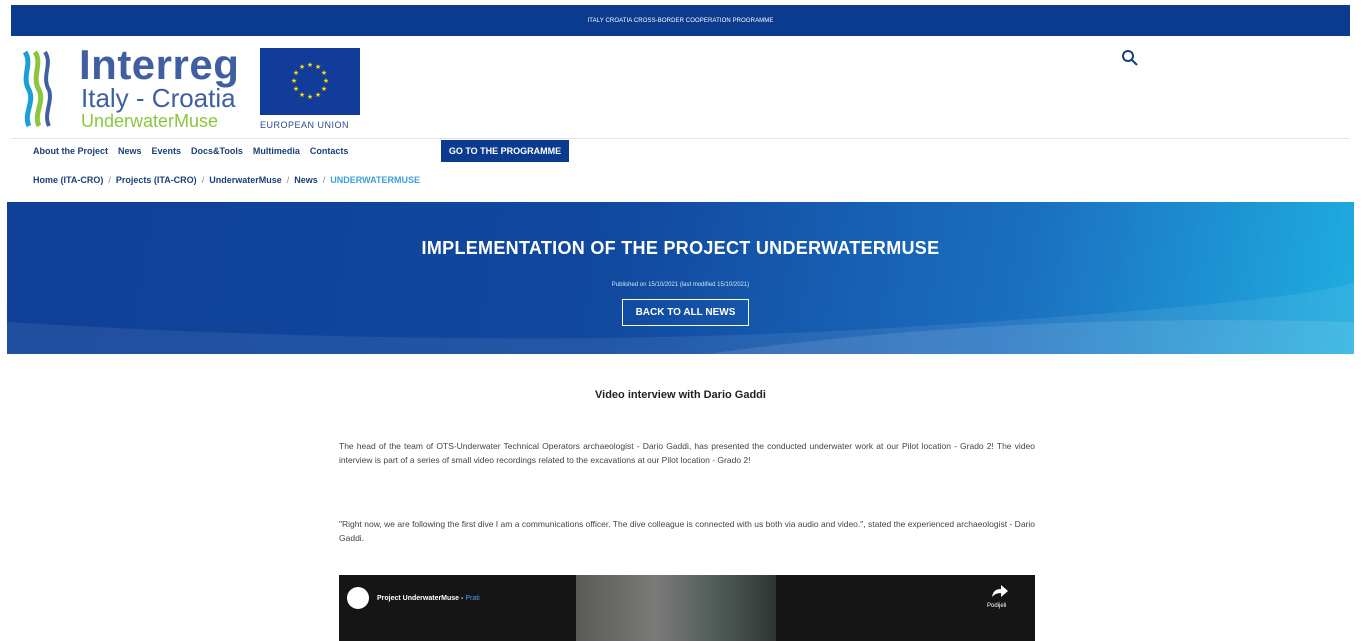 The height and width of the screenshot is (641, 1361). What do you see at coordinates (996, 606) in the screenshot?
I see `share-label: Podijeli` at bounding box center [996, 606].